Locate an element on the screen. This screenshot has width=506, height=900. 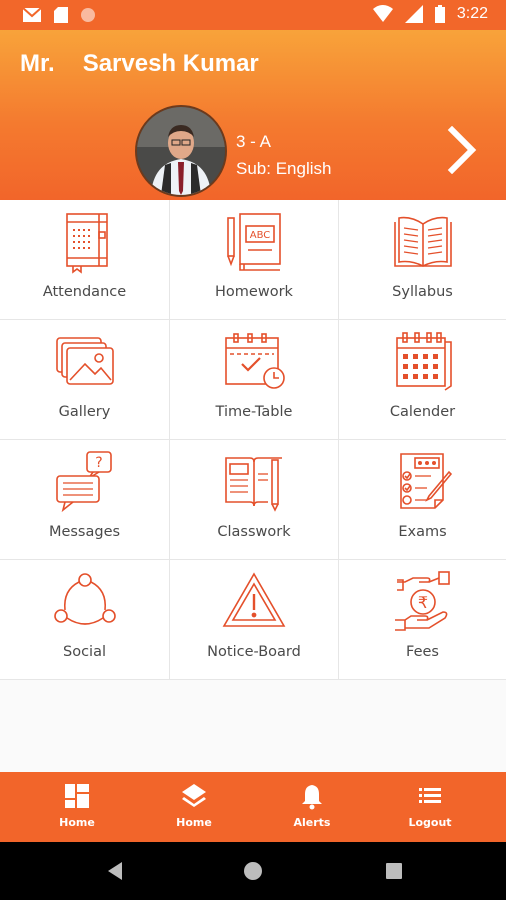
class-info: 3 - A Sub: English is located at coordinates (283, 155).